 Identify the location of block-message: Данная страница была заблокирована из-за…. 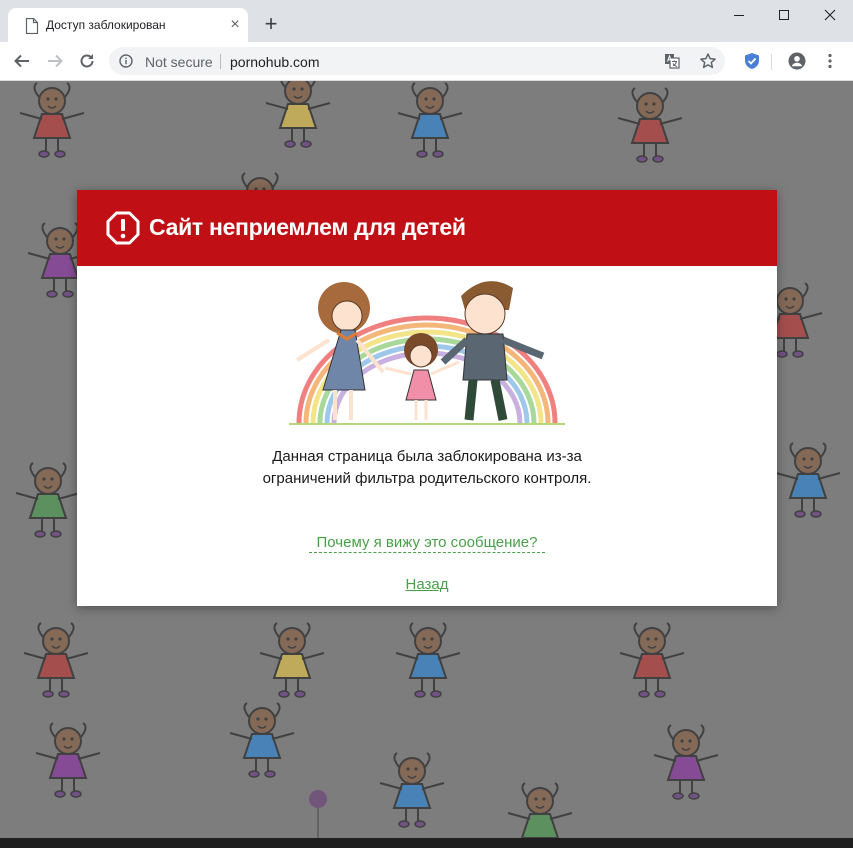
(427, 468).